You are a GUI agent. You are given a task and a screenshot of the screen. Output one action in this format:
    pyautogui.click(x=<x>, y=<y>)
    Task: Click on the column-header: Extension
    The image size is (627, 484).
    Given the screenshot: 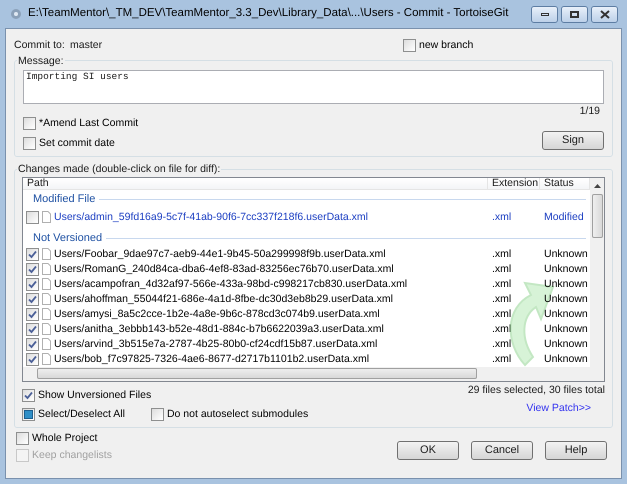 What is the action you would take?
    pyautogui.click(x=514, y=183)
    